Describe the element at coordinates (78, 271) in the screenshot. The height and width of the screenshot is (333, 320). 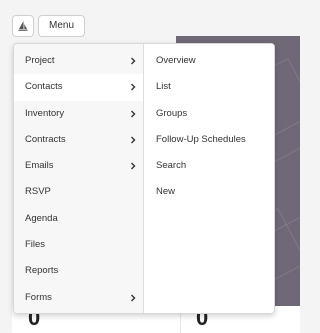
I see `menu-item-reports: Reports` at that location.